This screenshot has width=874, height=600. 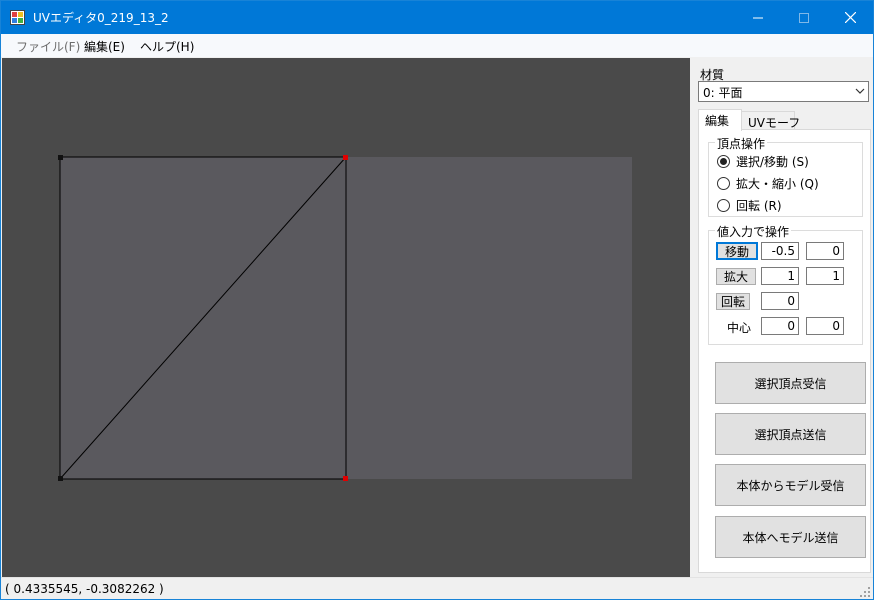 What do you see at coordinates (720, 120) in the screenshot?
I see `tab-edit: 編集` at bounding box center [720, 120].